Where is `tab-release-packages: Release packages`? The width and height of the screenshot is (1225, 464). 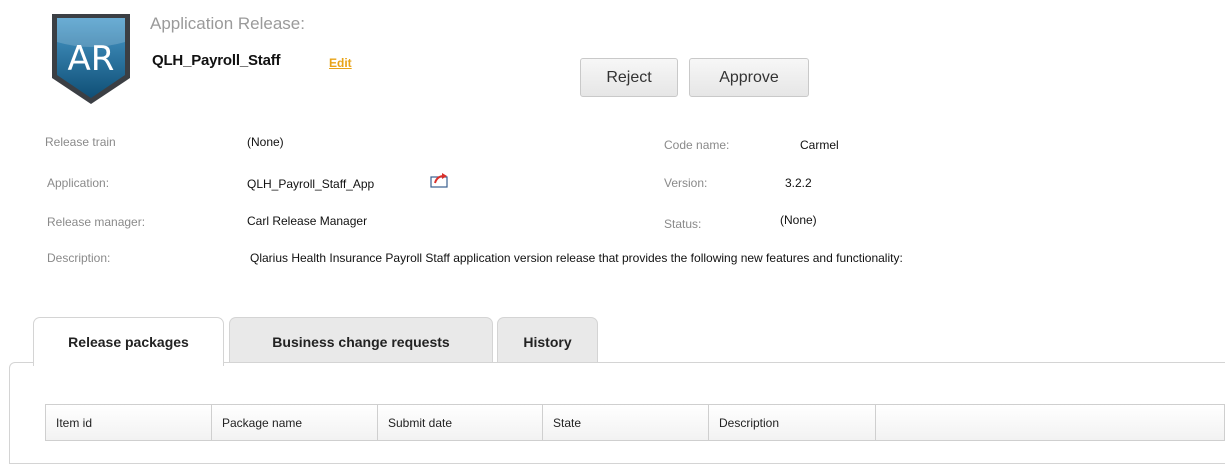
tab-release-packages: Release packages is located at coordinates (128, 341).